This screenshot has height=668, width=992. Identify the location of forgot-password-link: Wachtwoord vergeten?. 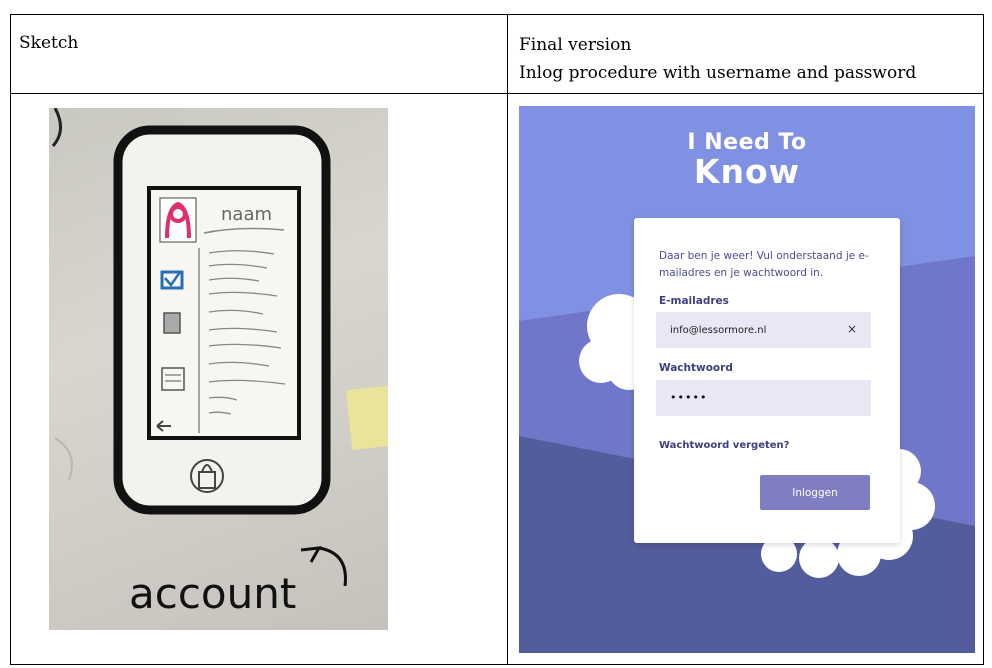
(724, 445).